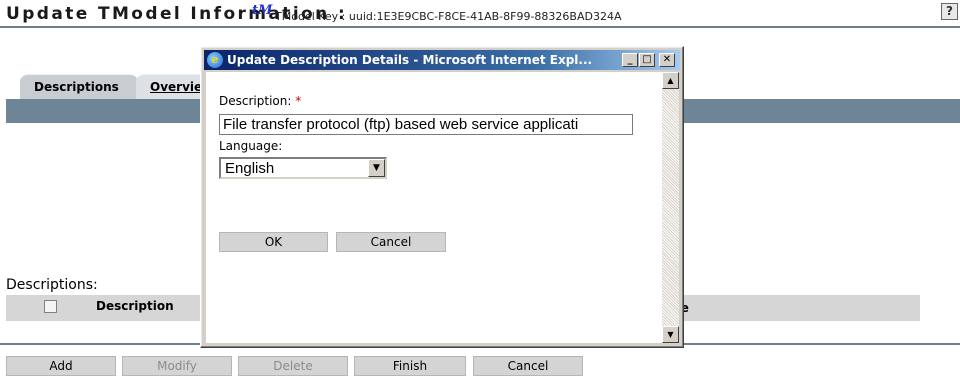 Image resolution: width=960 pixels, height=376 pixels. I want to click on internet-explorer-icon: e, so click(215, 60).